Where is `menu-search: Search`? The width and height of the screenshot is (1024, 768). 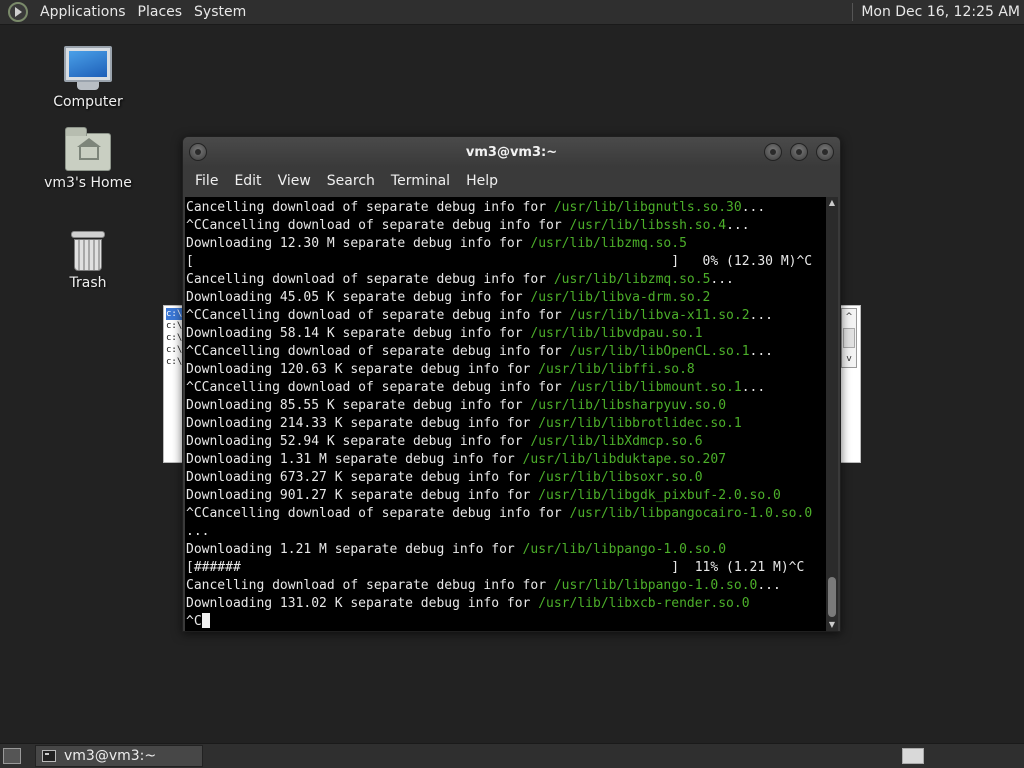 menu-search: Search is located at coordinates (351, 181).